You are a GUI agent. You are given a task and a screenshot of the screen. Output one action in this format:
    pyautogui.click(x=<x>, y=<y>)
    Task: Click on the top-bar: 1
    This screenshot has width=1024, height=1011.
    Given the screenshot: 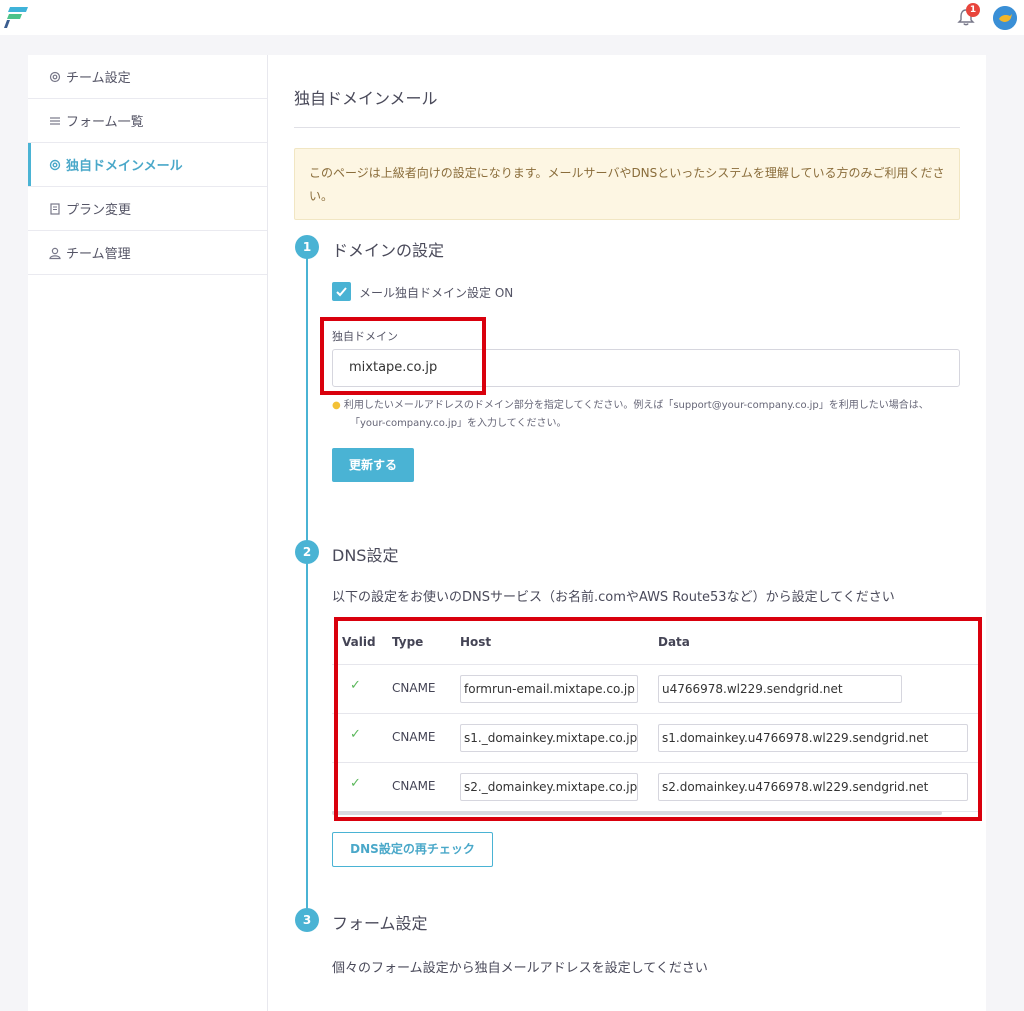 What is the action you would take?
    pyautogui.click(x=512, y=17)
    